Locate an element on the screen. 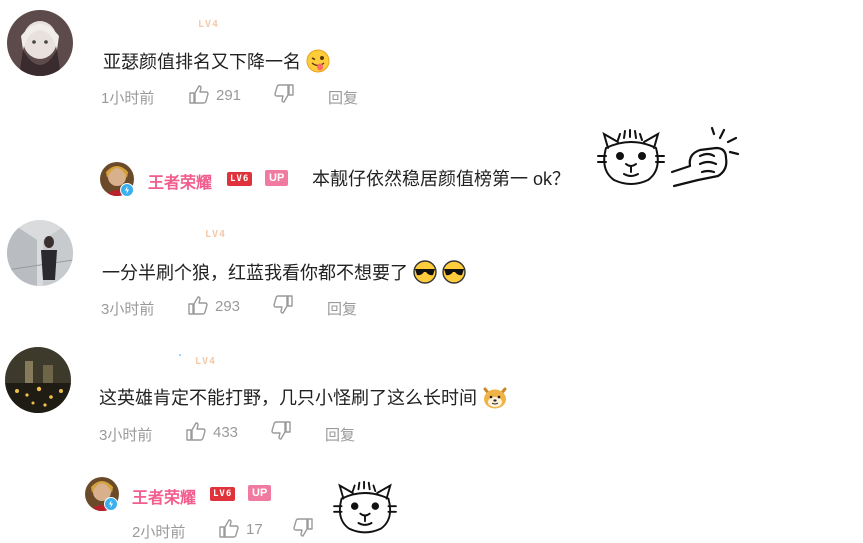 The width and height of the screenshot is (863, 543). comment-time: 2小时前 is located at coordinates (159, 532).